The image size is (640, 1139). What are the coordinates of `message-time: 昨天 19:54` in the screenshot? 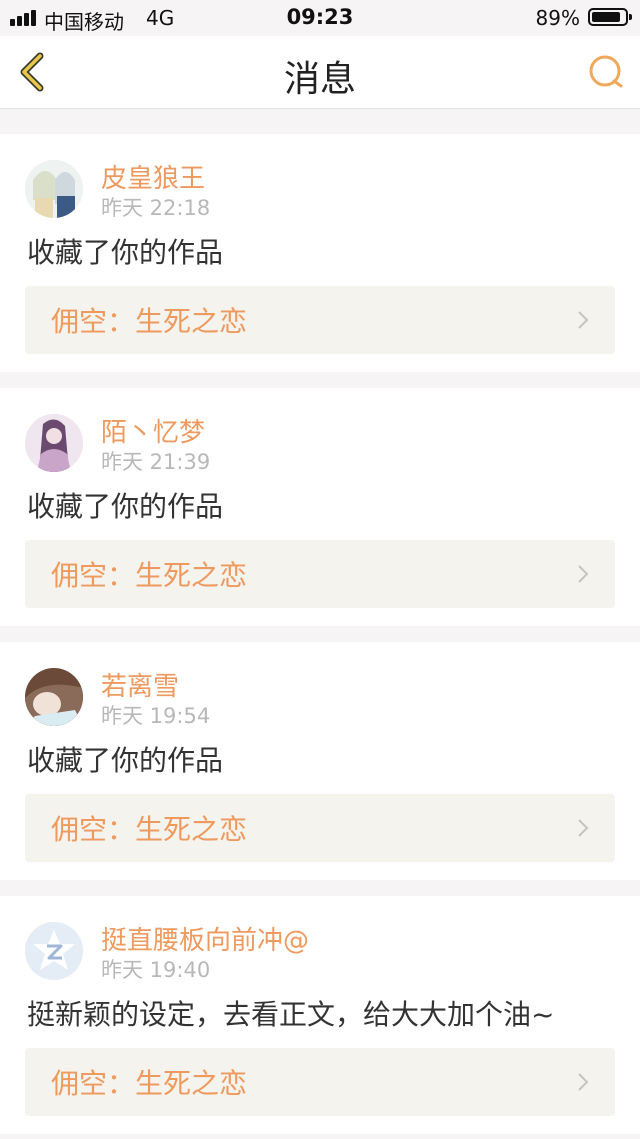 It's located at (156, 716).